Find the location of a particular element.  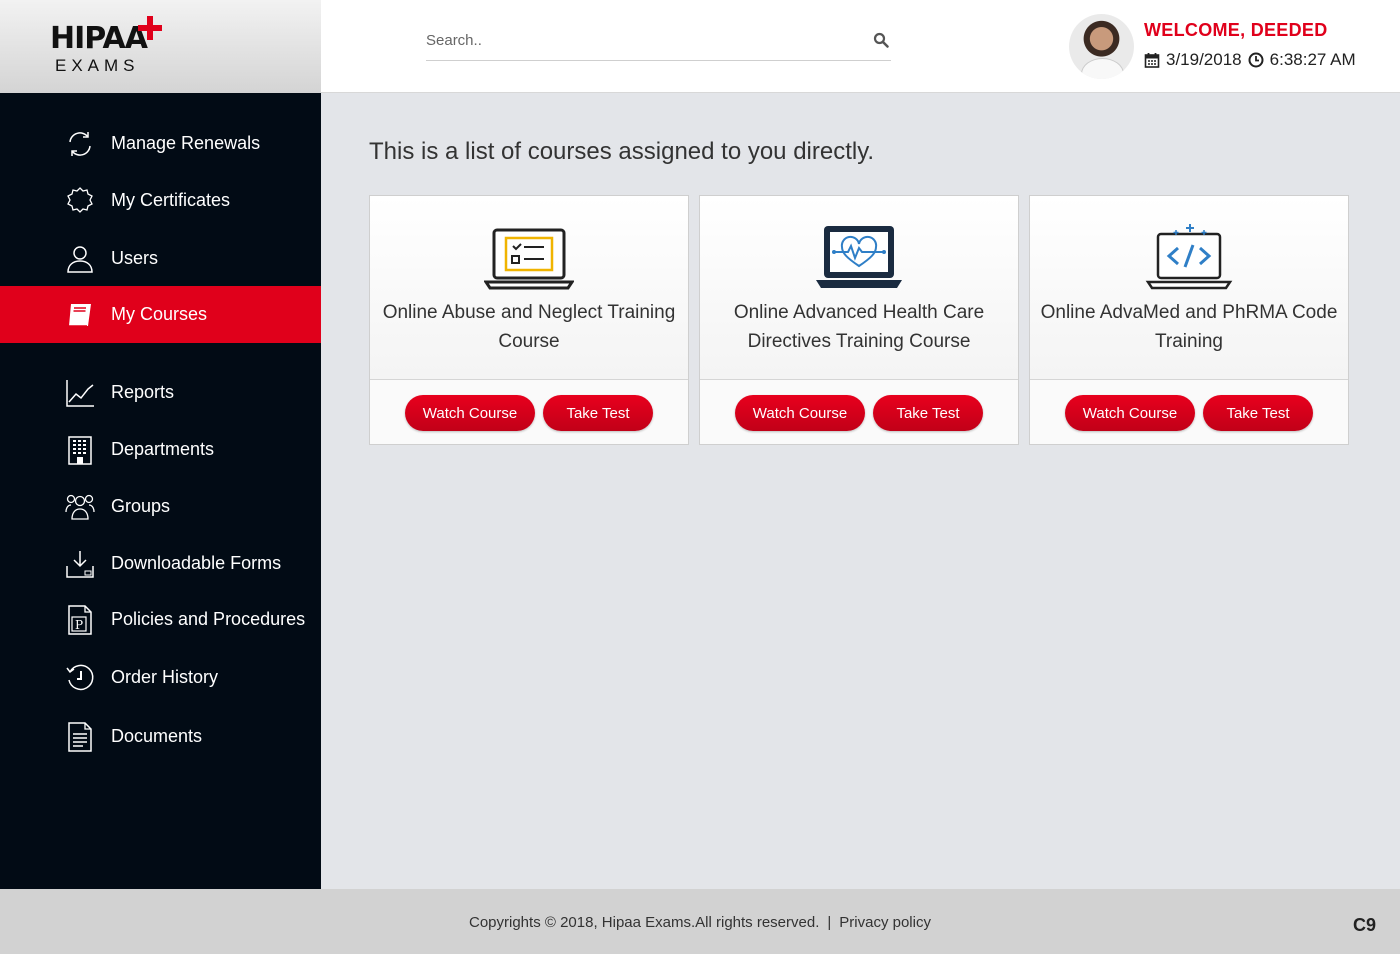

sidebar-item-label: My Certificates is located at coordinates (171, 200).